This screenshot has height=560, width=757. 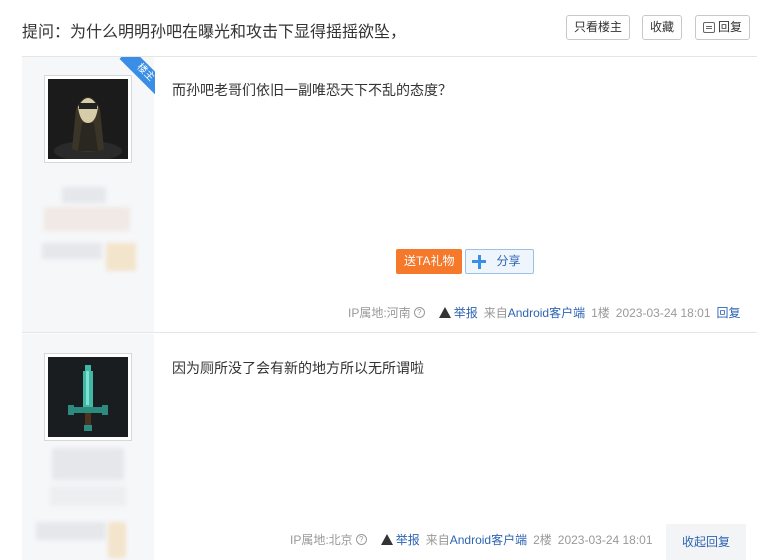 What do you see at coordinates (729, 312) in the screenshot?
I see `post-reply-link: 回复` at bounding box center [729, 312].